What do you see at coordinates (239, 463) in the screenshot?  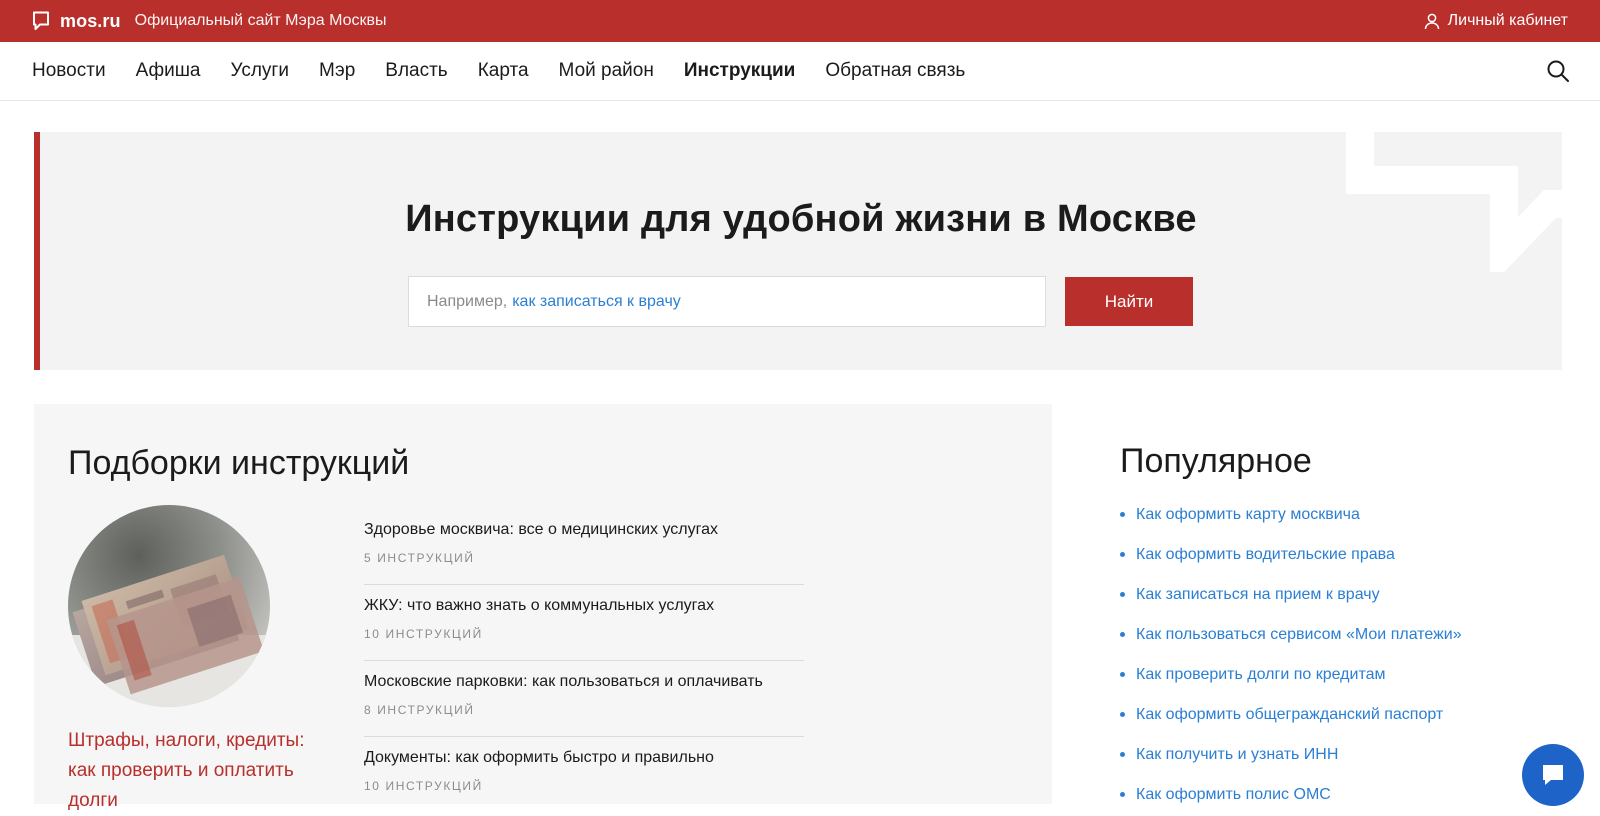 I see `collections-title: Подборки инструкций` at bounding box center [239, 463].